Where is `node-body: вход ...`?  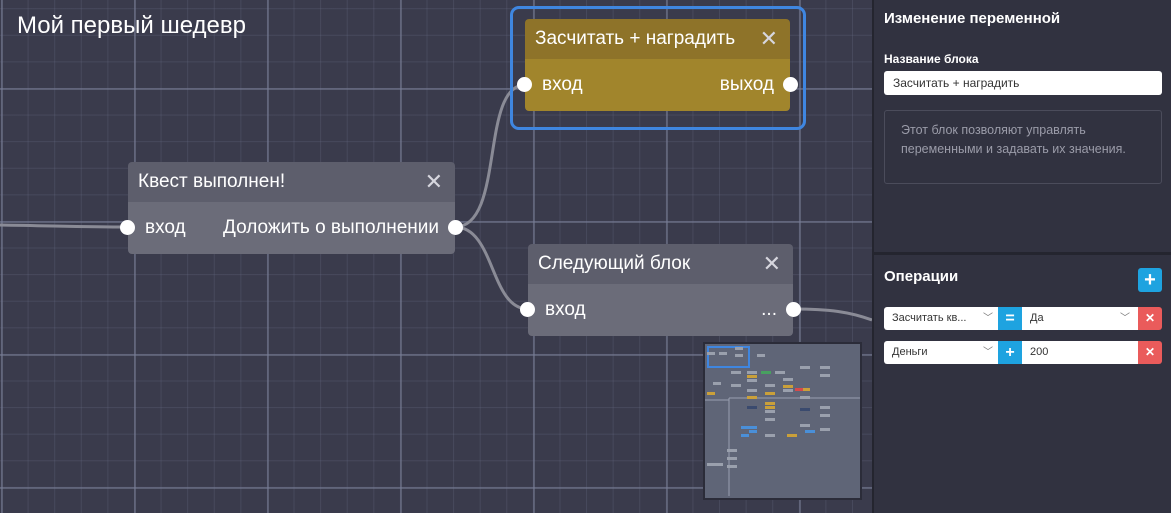 node-body: вход ... is located at coordinates (660, 310).